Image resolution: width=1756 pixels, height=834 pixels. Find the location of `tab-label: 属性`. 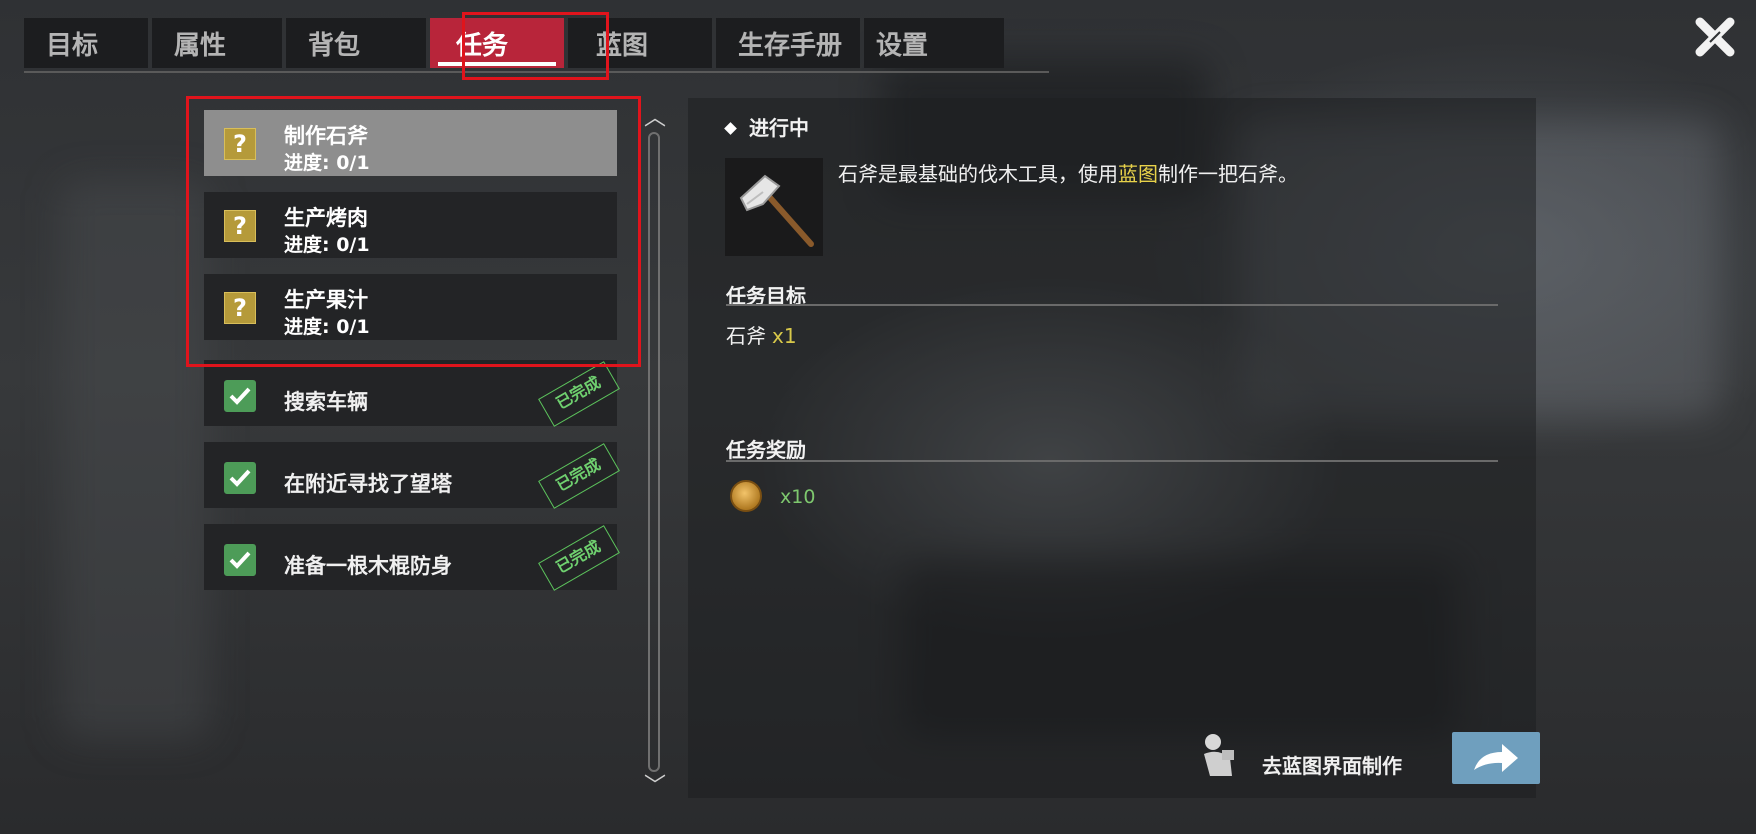

tab-label: 属性 is located at coordinates (200, 45).